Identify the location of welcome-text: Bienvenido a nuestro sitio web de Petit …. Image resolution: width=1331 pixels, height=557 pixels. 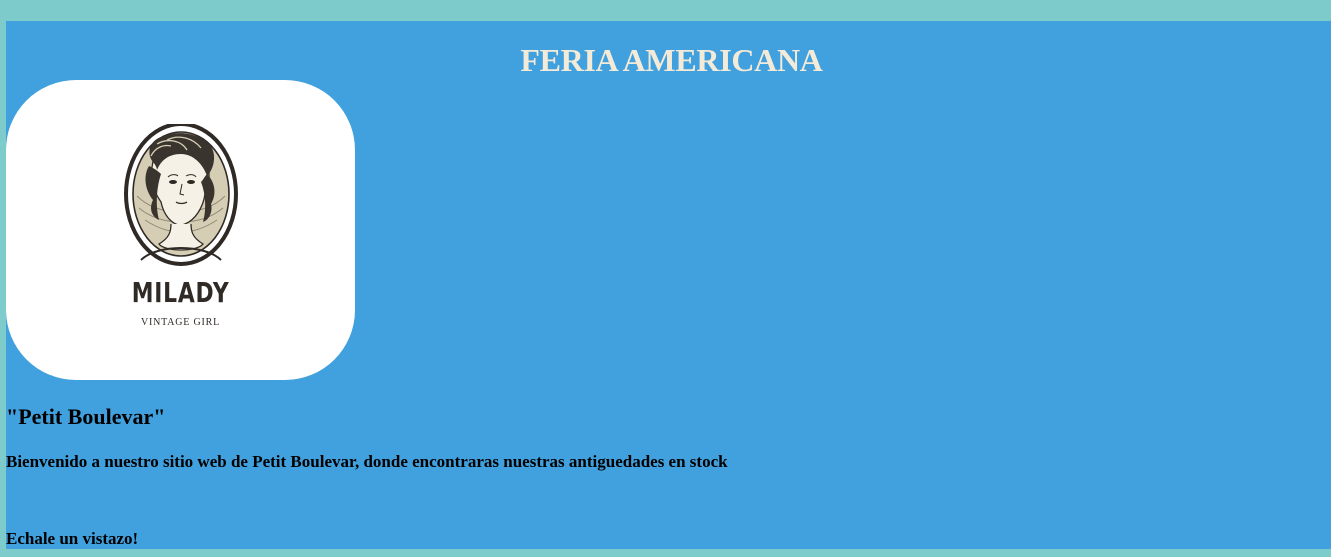
(367, 461).